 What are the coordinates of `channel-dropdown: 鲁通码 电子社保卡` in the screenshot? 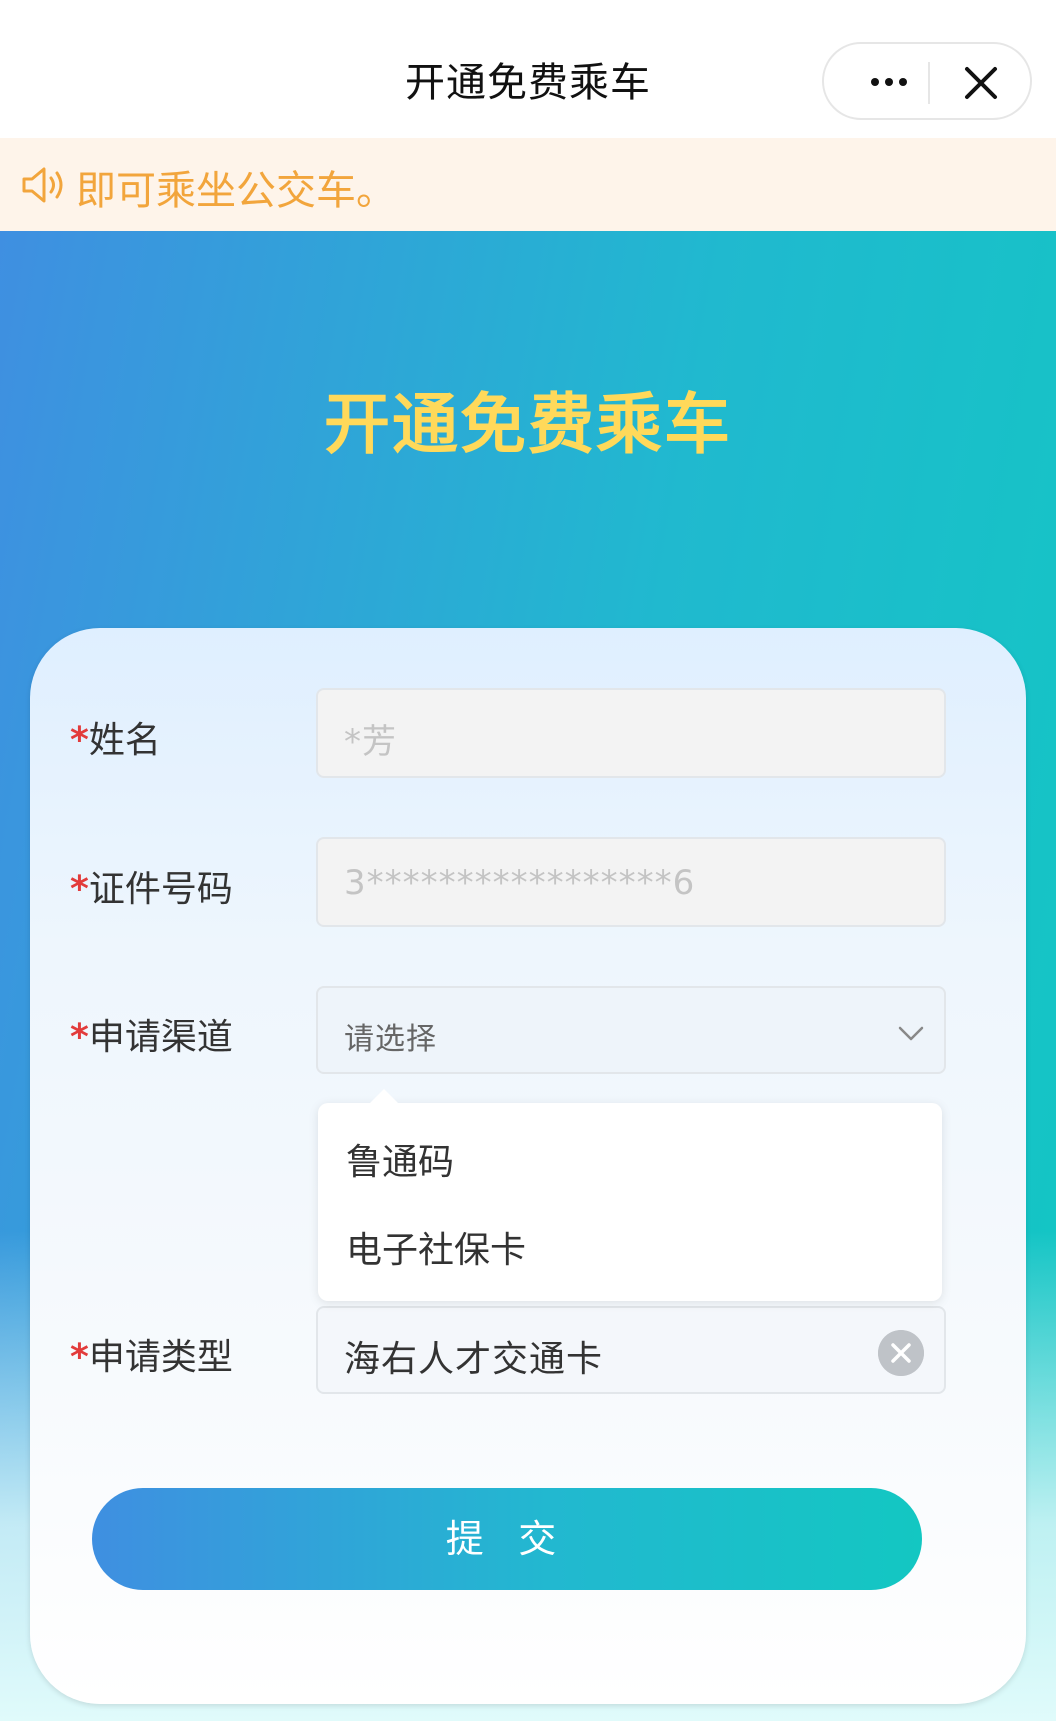 It's located at (630, 1195).